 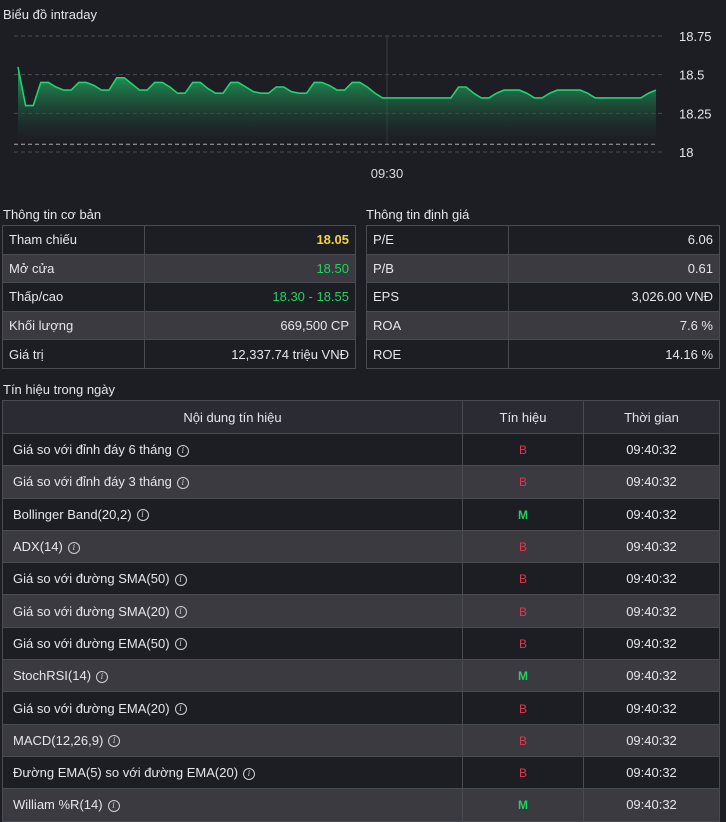 I want to click on signal-name: Giá so với đỉnh đáy 3 tháng, so click(x=92, y=482).